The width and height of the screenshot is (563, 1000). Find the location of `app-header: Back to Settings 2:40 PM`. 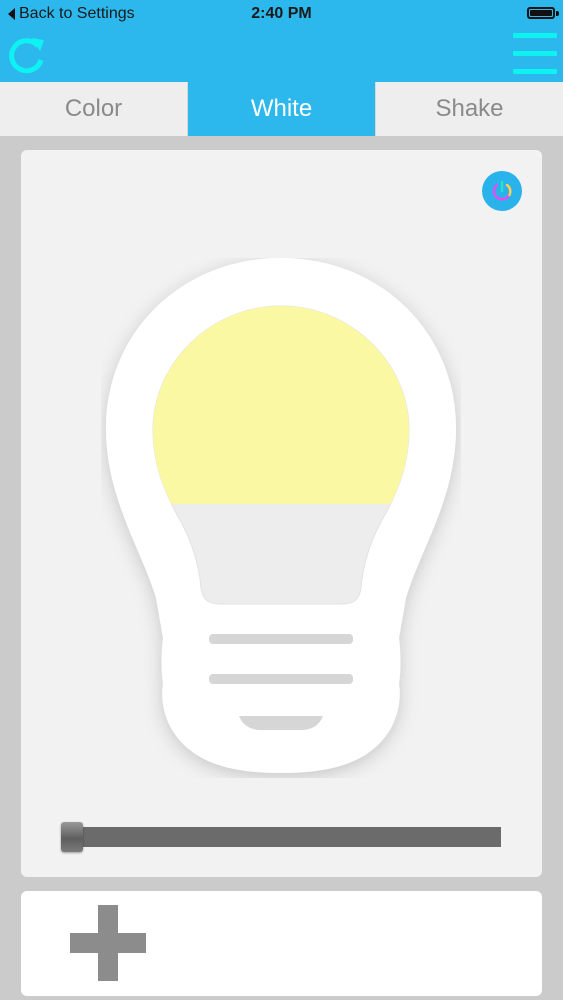

app-header: Back to Settings 2:40 PM is located at coordinates (281, 41).